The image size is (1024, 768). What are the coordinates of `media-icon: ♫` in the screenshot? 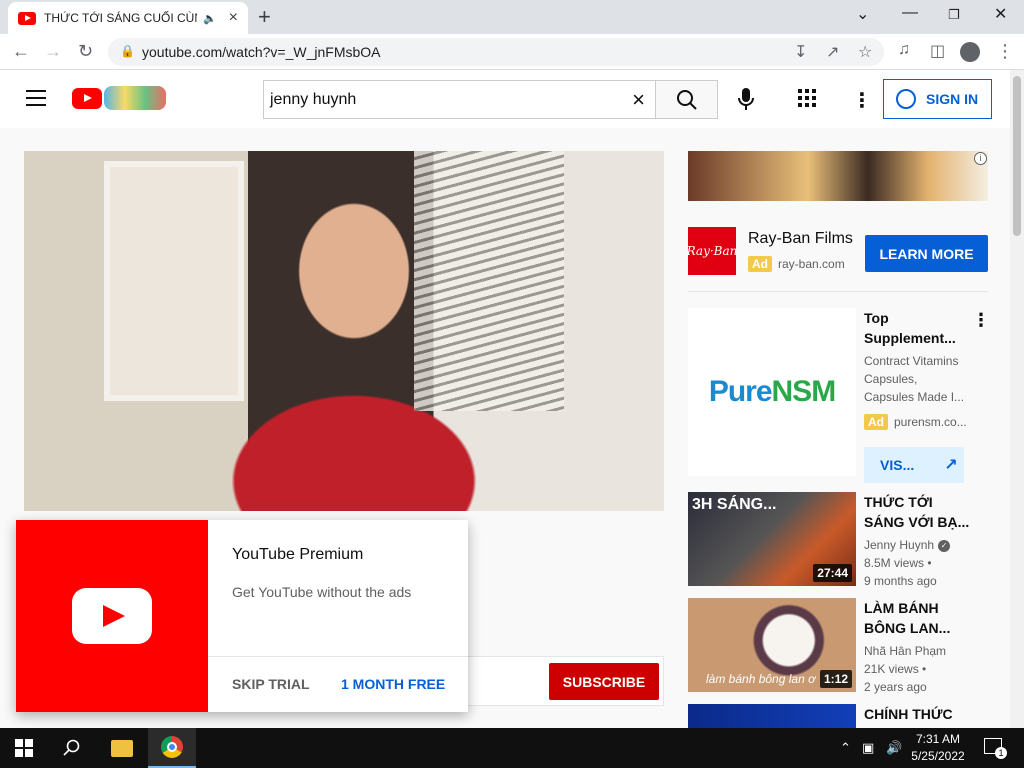 It's located at (904, 50).